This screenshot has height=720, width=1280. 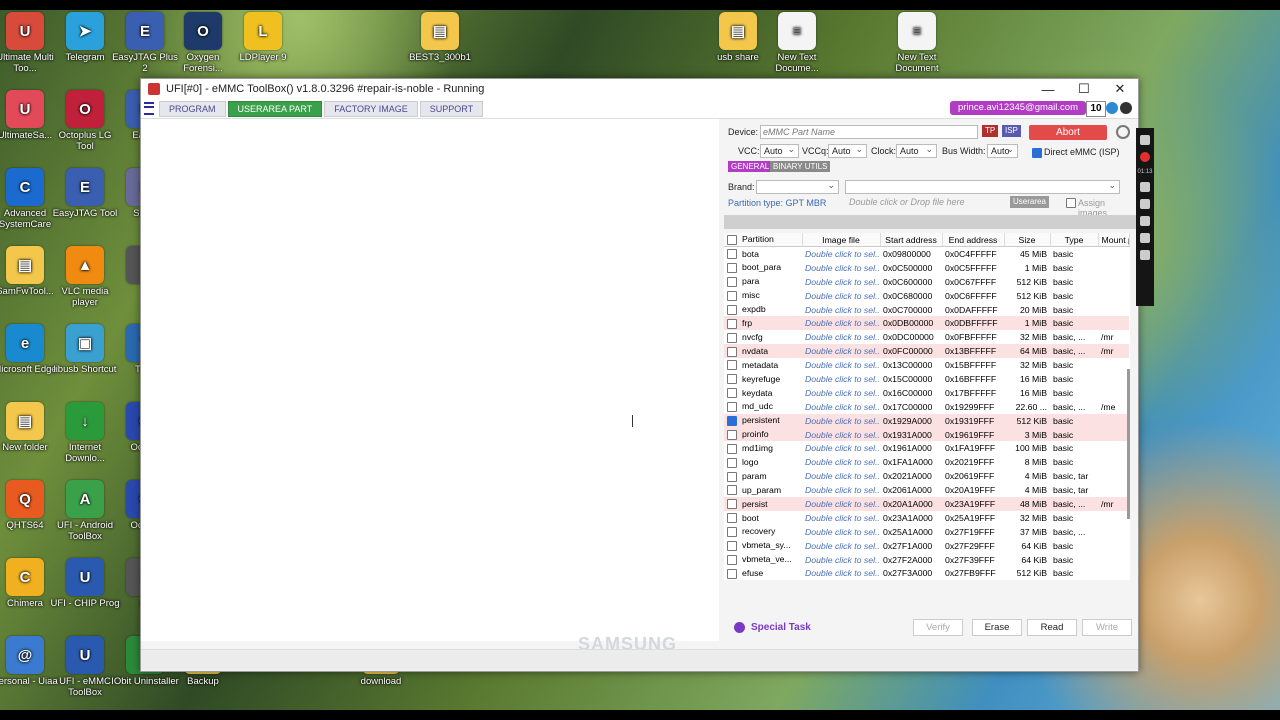 What do you see at coordinates (1145, 157) in the screenshot?
I see `record-icon` at bounding box center [1145, 157].